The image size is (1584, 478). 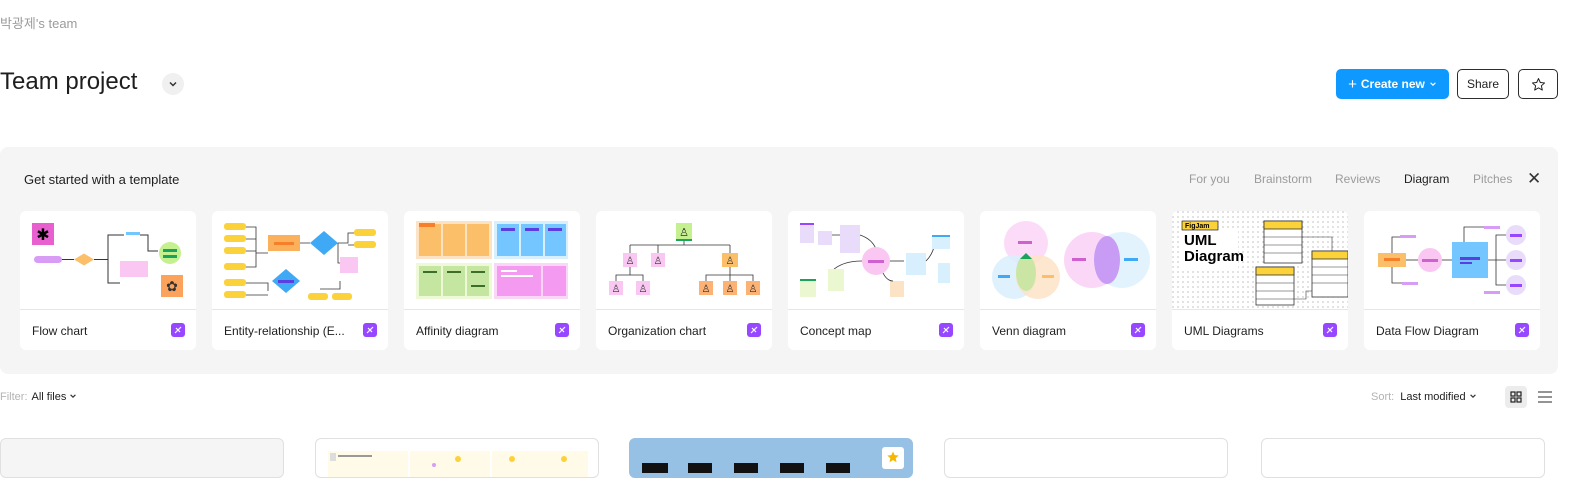 I want to click on tab-pitches: Pitches, so click(x=1492, y=179).